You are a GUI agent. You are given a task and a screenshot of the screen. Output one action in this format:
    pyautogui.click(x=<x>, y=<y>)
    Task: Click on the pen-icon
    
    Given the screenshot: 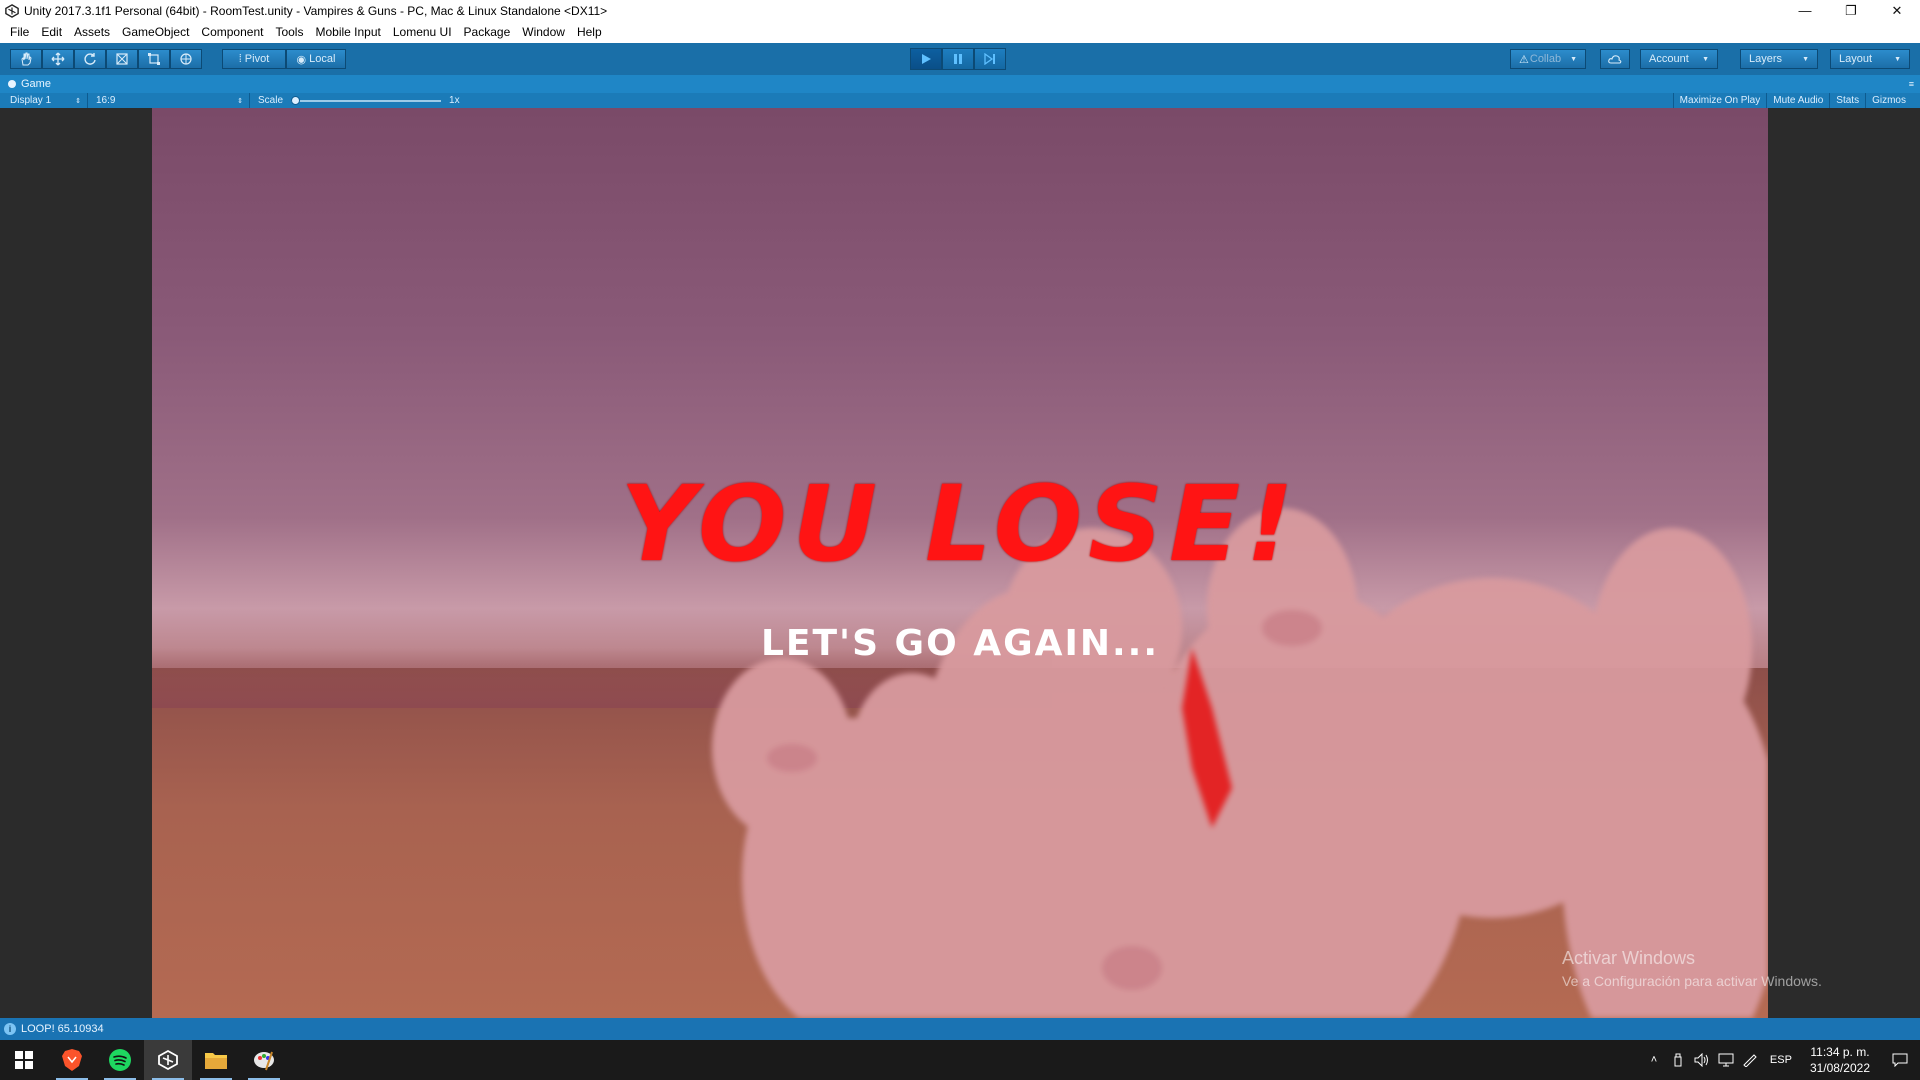 What is the action you would take?
    pyautogui.click(x=1750, y=1060)
    